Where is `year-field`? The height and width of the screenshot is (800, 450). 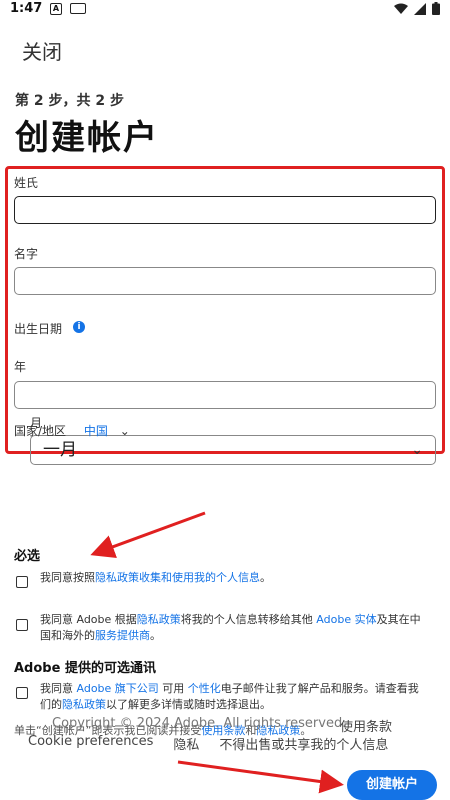 year-field is located at coordinates (225, 395).